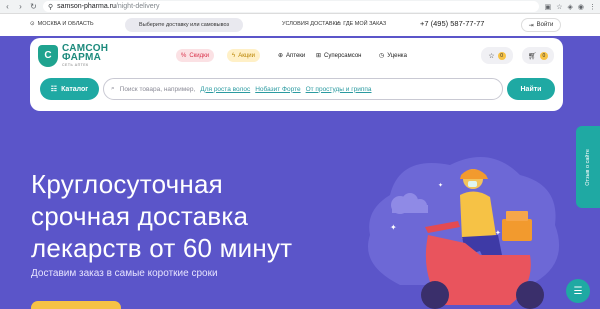 The image size is (600, 309). I want to click on search-suggestion-link: От простуды и гриппа, so click(339, 89).